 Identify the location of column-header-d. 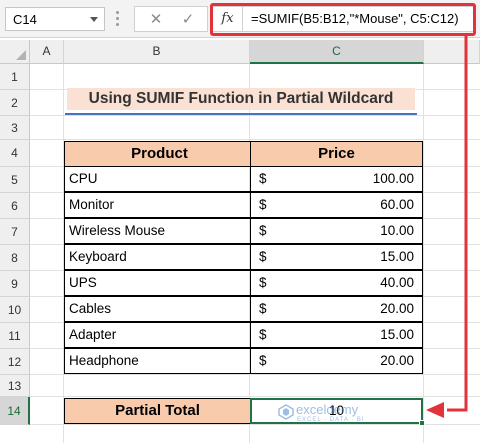
(452, 52).